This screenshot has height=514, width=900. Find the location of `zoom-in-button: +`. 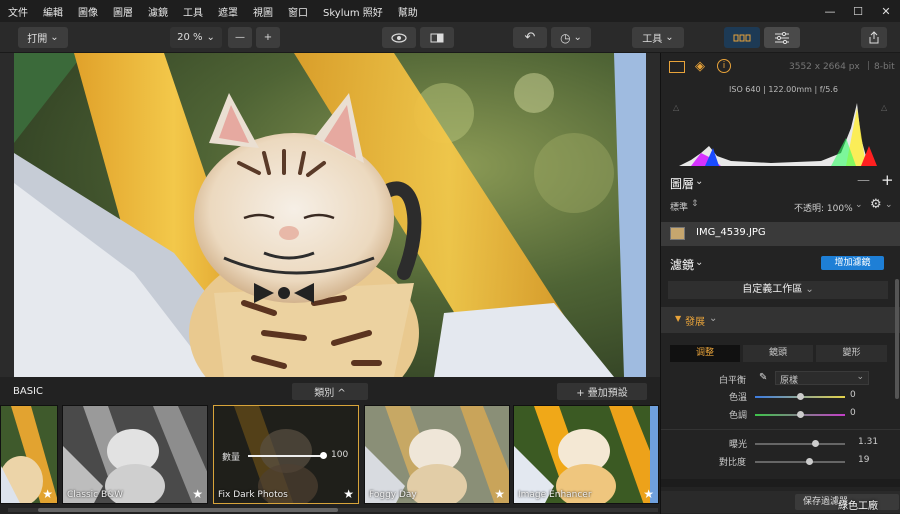

zoom-in-button: + is located at coordinates (268, 37).